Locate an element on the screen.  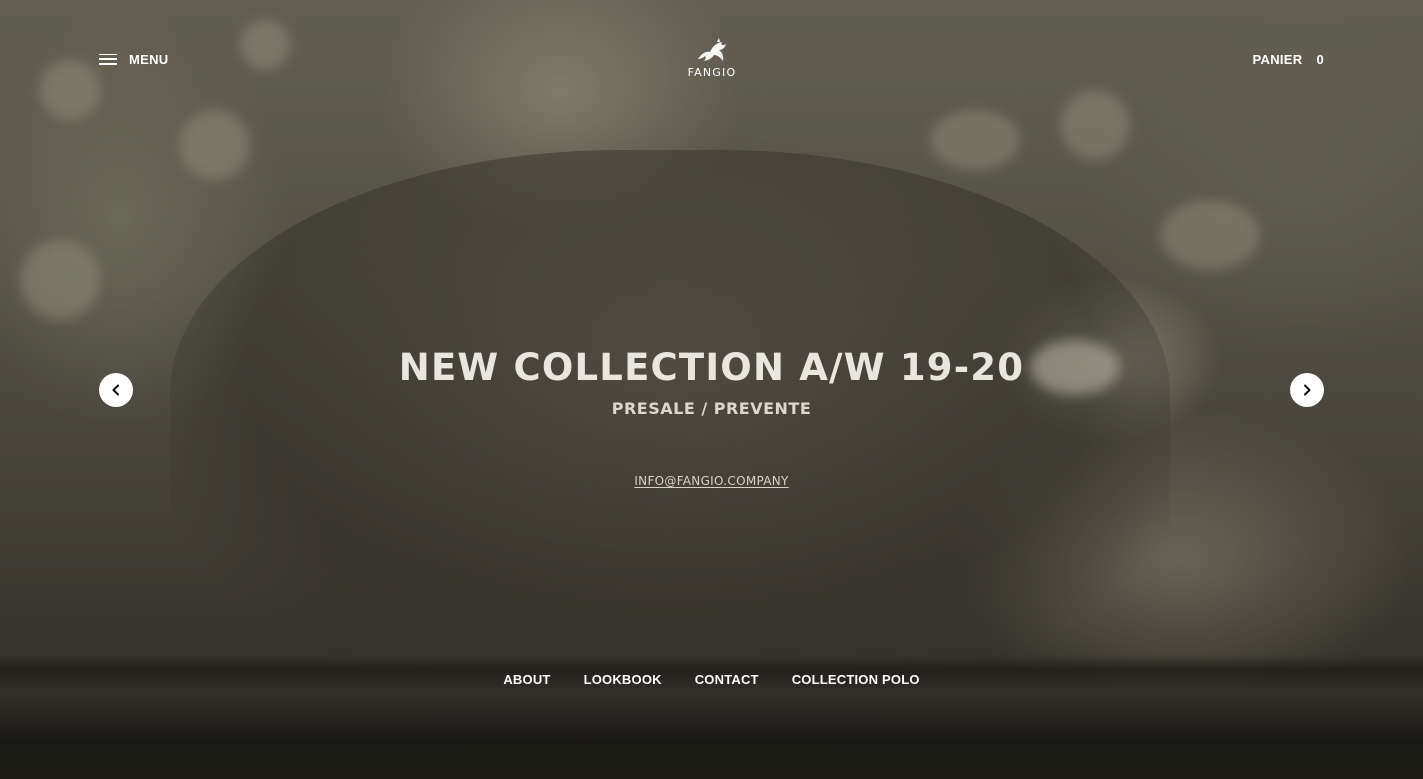
email-link: INFO@FANGIO.COMPANY is located at coordinates (711, 481).